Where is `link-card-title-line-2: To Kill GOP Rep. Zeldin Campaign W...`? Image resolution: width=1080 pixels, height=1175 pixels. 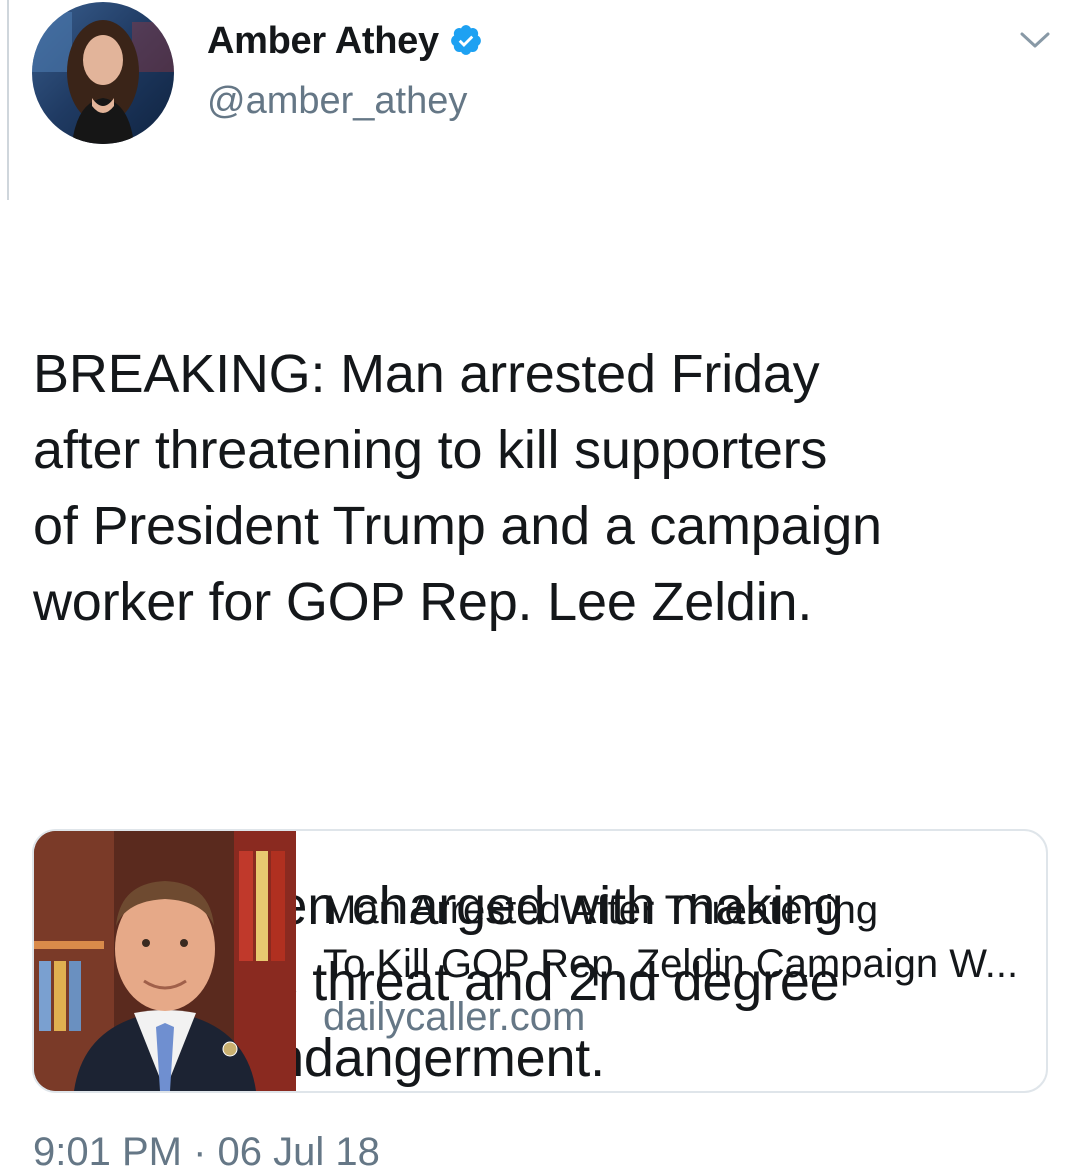
link-card-title-line-2: To Kill GOP Rep. Zeldin Campaign W... is located at coordinates (678, 964).